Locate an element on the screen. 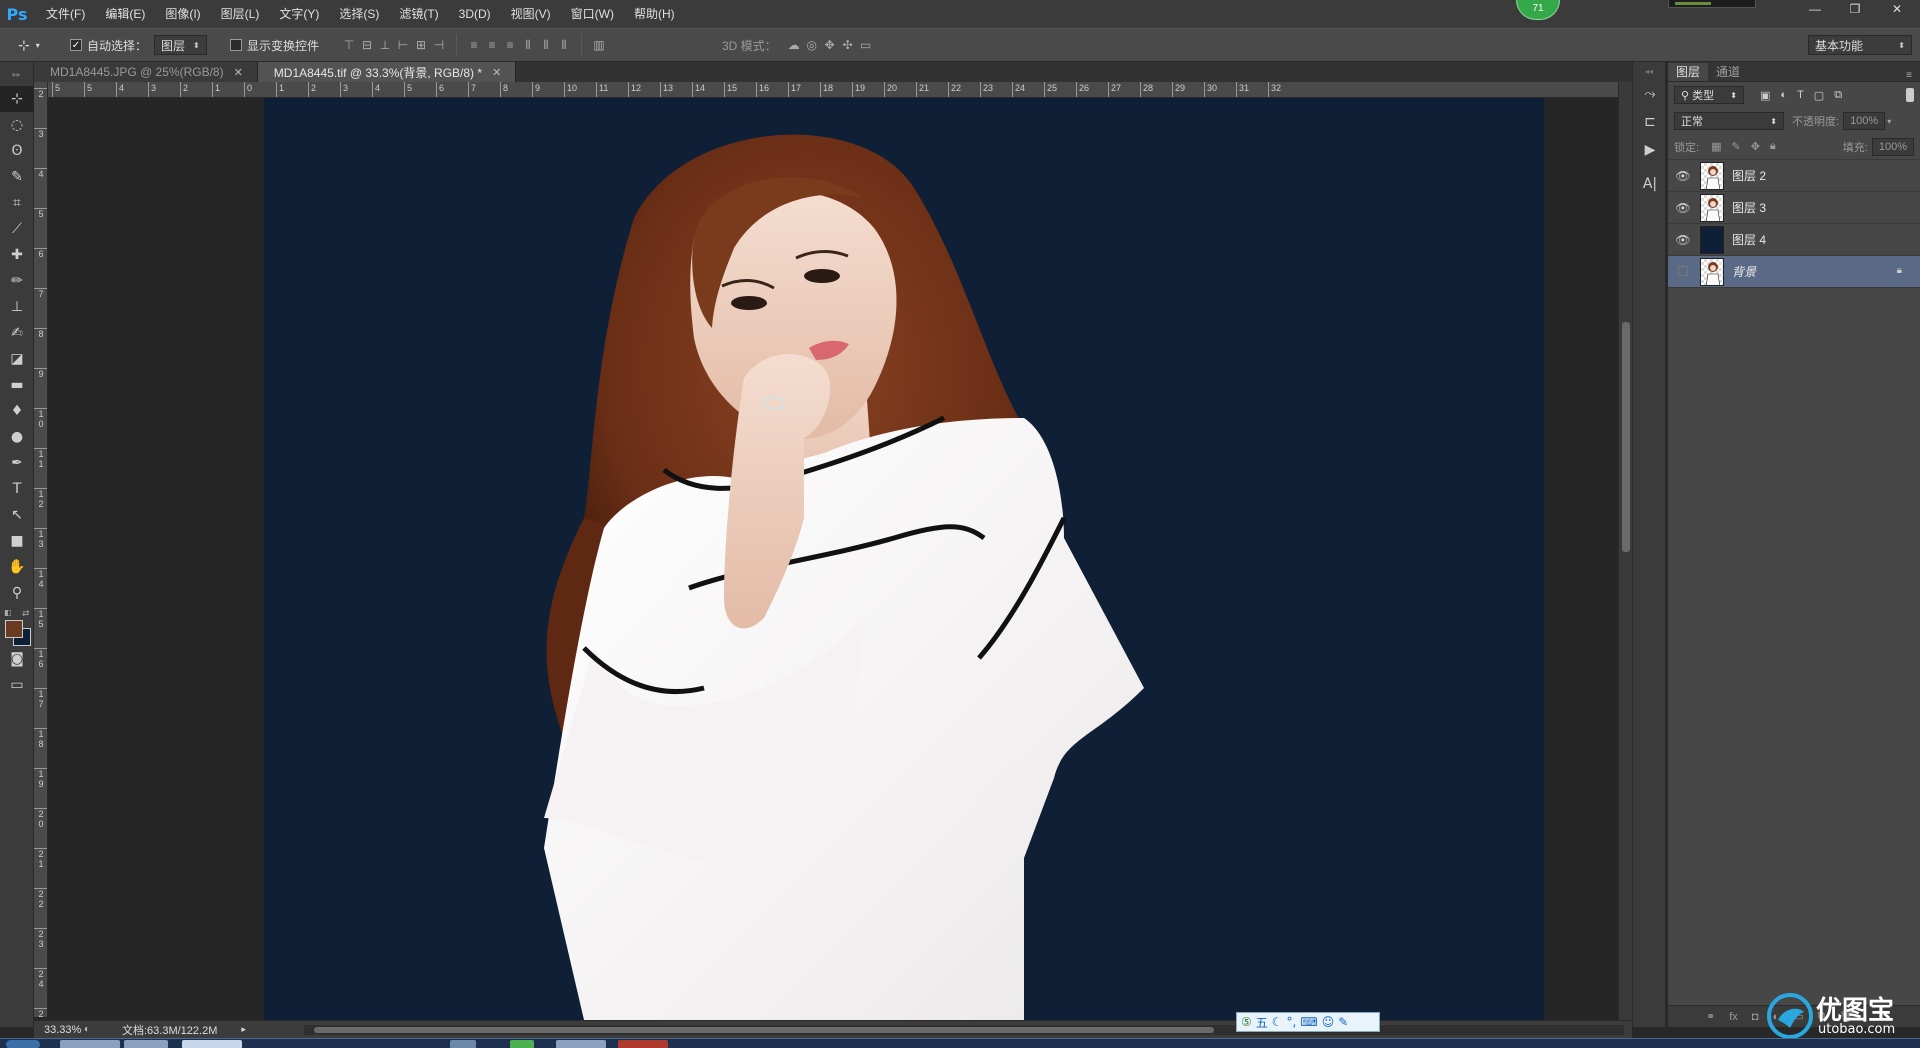  zoom-tool-icon: ⚲ is located at coordinates (17, 593).